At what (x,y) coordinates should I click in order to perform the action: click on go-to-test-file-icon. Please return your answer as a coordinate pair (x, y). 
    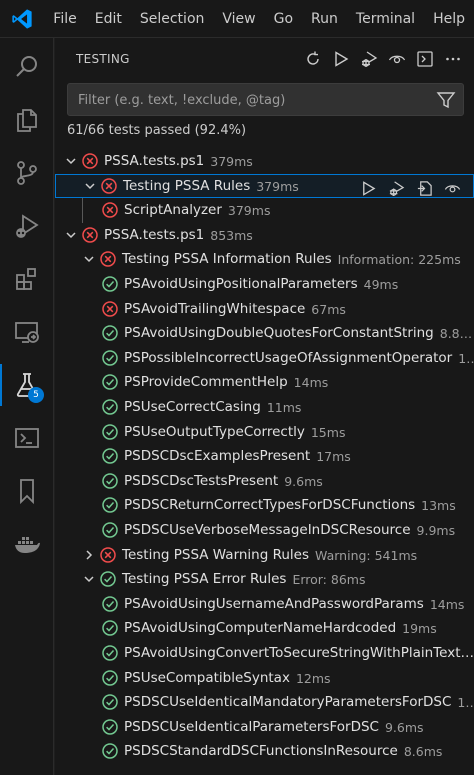
    Looking at the image, I should click on (424, 187).